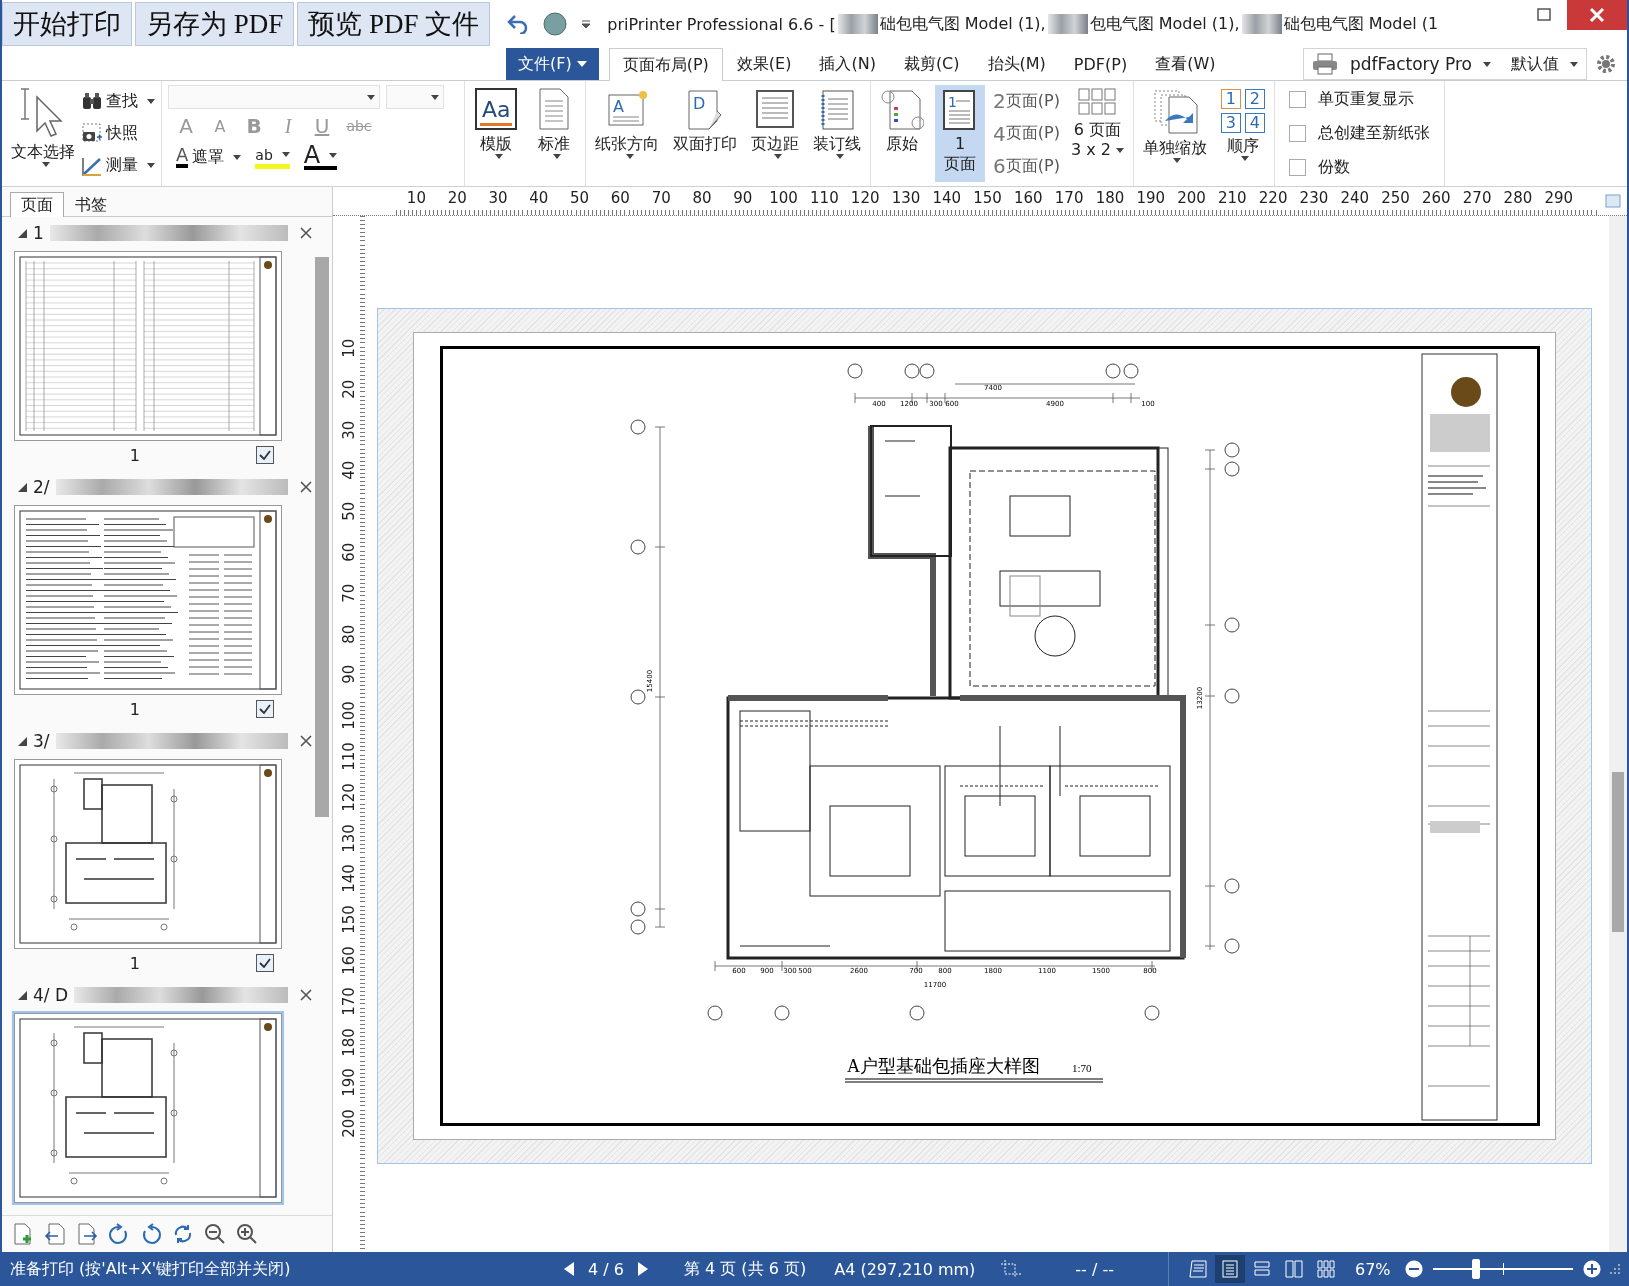 This screenshot has width=1629, height=1286. What do you see at coordinates (1373, 1269) in the screenshot?
I see `zoom-level: 67%` at bounding box center [1373, 1269].